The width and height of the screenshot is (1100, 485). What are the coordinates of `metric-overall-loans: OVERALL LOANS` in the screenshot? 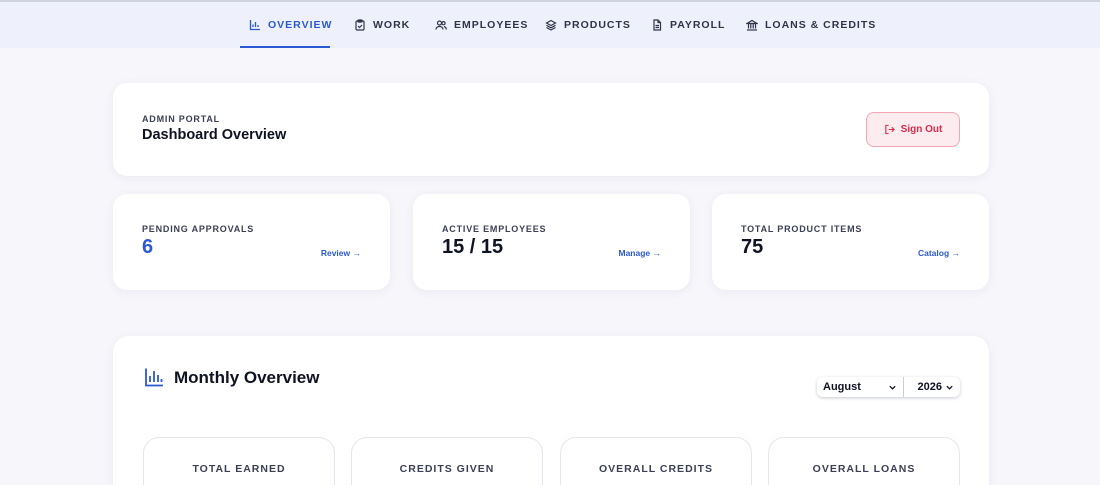 It's located at (864, 461).